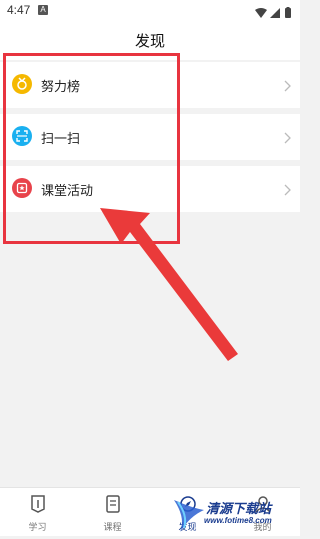 The image size is (320, 539). Describe the element at coordinates (187, 528) in the screenshot. I see `tab-label: 发现` at that location.